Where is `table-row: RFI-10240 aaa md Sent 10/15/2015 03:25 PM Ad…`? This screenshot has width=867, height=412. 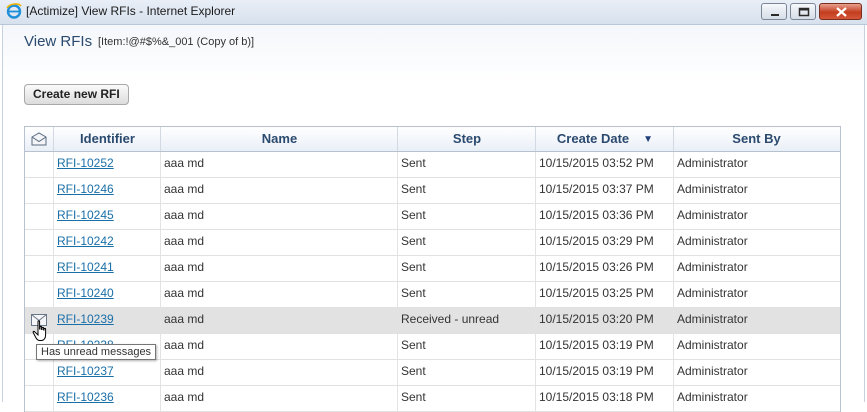 table-row: RFI-10240 aaa md Sent 10/15/2015 03:25 PM Ad… is located at coordinates (432, 295).